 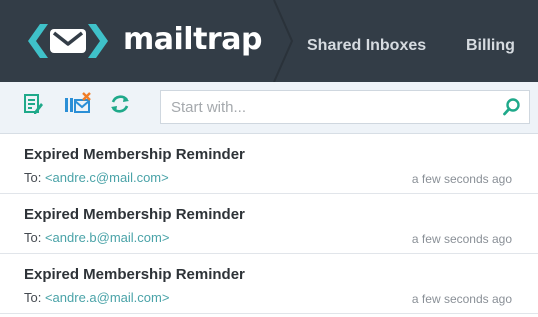 What do you see at coordinates (68, 41) in the screenshot?
I see `mailtrap-logo-icon` at bounding box center [68, 41].